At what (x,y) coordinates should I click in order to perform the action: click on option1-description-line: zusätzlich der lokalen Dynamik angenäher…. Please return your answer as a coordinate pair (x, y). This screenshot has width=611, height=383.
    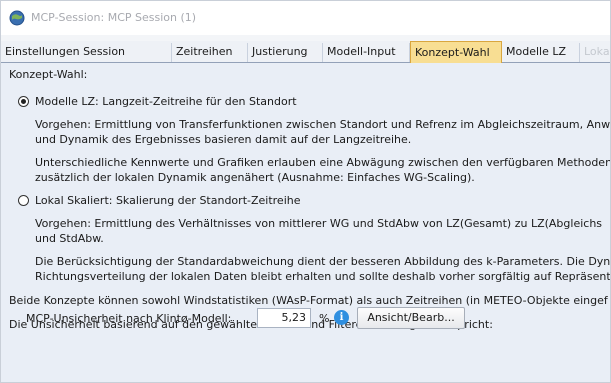
    Looking at the image, I should click on (255, 177).